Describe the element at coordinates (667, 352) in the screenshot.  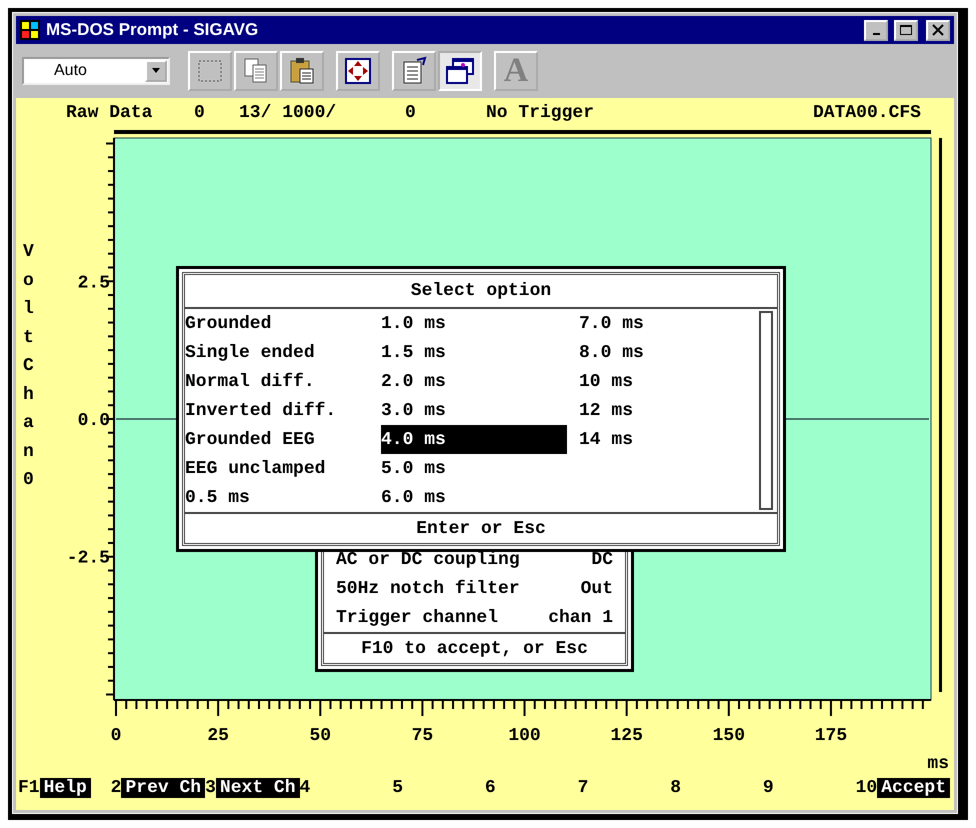
I see `list-option: 8.0 ms` at that location.